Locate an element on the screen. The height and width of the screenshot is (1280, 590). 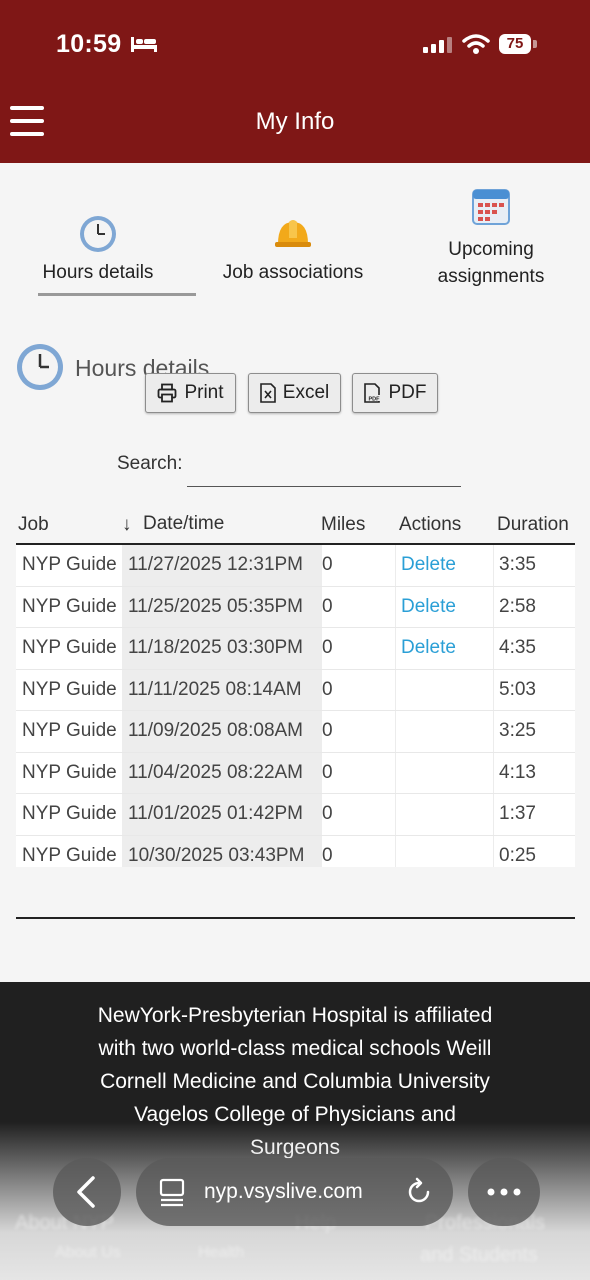
table-row: NYP Guide 11/25/2025 05:35PM 0 Delete 2:58 is located at coordinates (295, 606).